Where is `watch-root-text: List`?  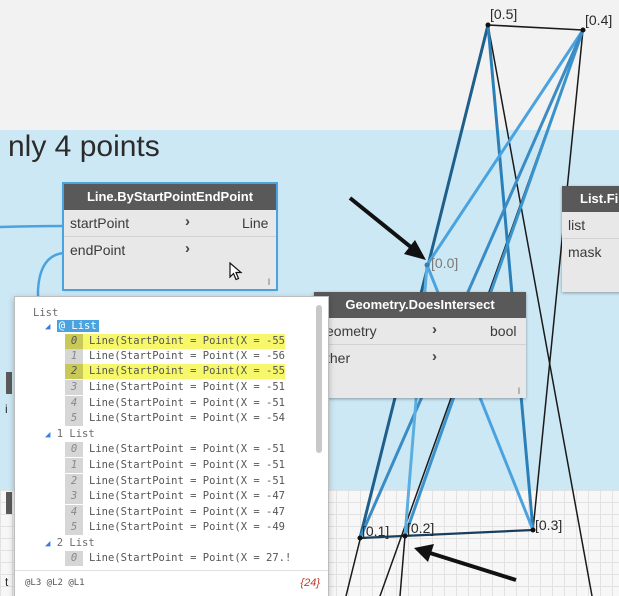 watch-root-text: List is located at coordinates (46, 313).